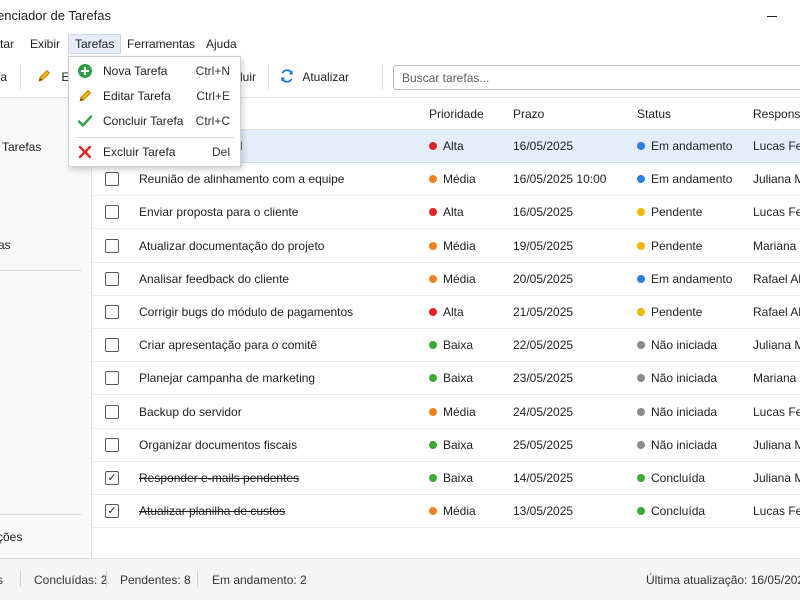 The image size is (800, 600). I want to click on status-label: Não iniciada, so click(684, 345).